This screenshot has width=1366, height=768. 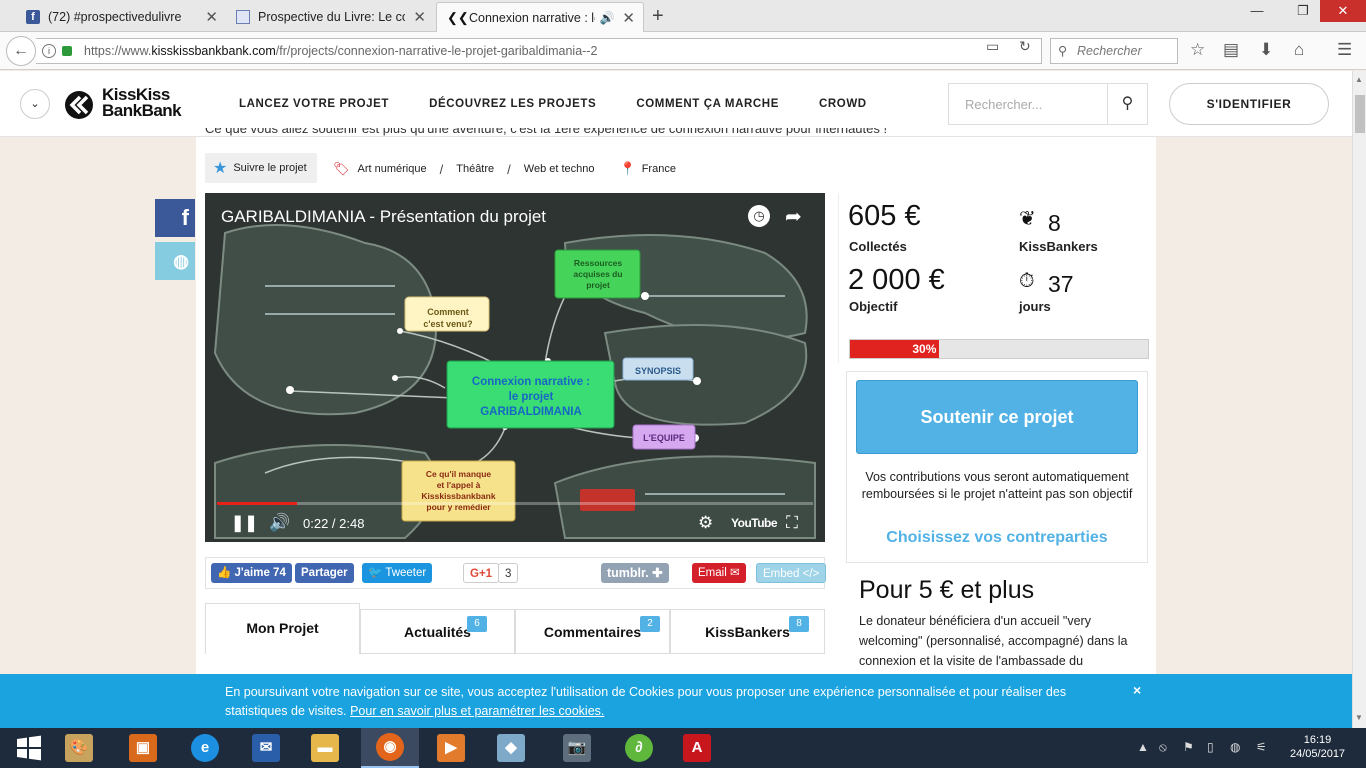 I want to click on node-ressources: Ressources acquises du projet, so click(x=598, y=274).